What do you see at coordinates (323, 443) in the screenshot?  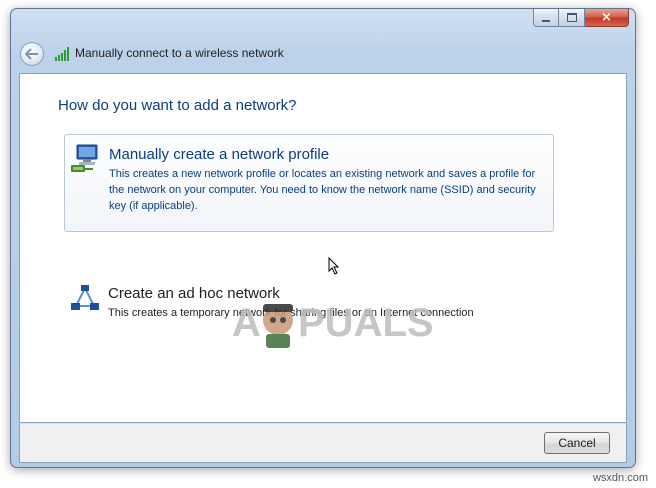 I see `dialog-footer: Cancel` at bounding box center [323, 443].